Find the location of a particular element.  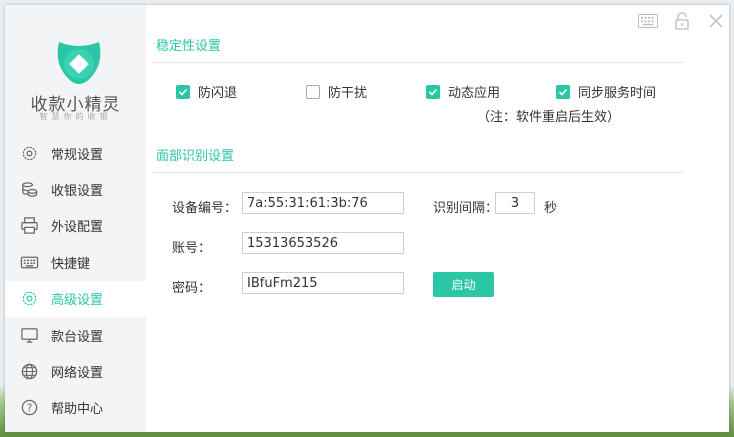

sidebar-item-label: 外设配置 is located at coordinates (77, 228).